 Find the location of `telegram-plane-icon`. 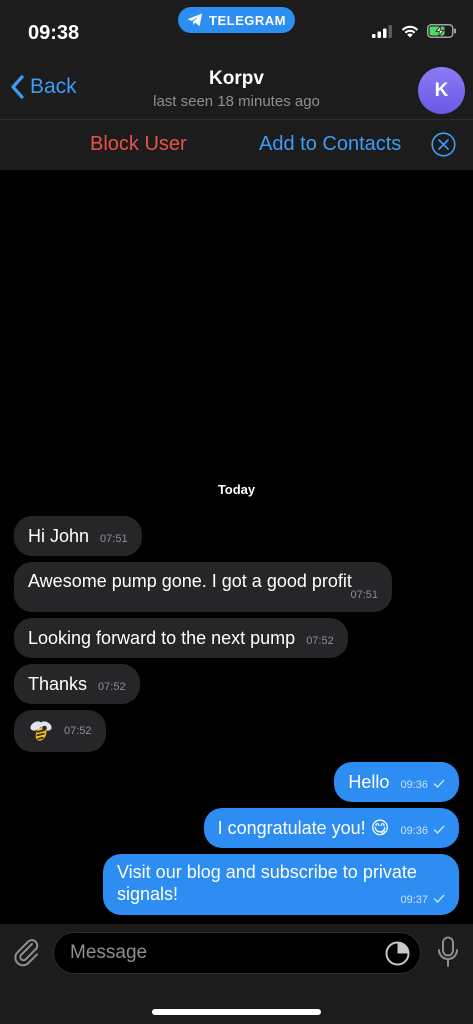

telegram-plane-icon is located at coordinates (195, 20).